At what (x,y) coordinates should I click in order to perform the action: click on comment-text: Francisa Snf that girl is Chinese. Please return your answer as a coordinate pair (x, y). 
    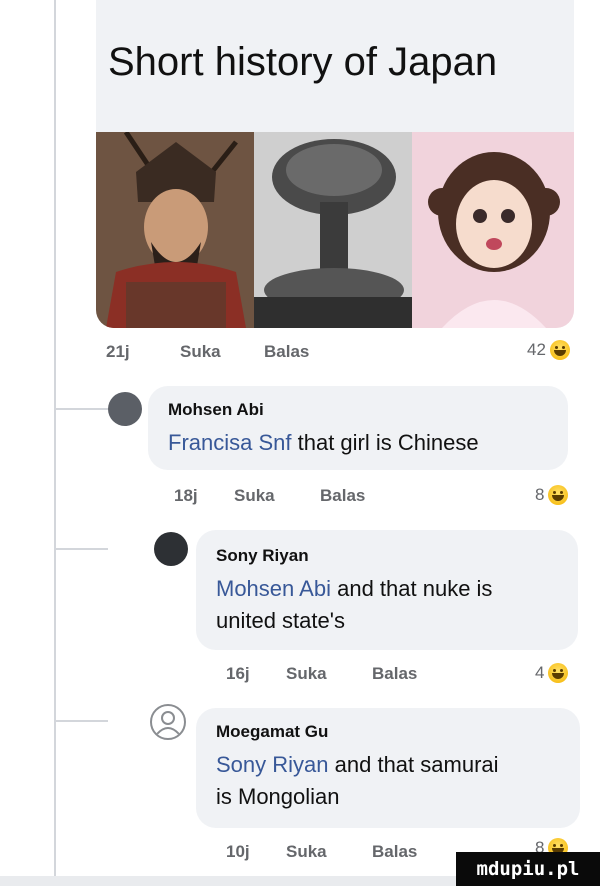
    Looking at the image, I should click on (323, 443).